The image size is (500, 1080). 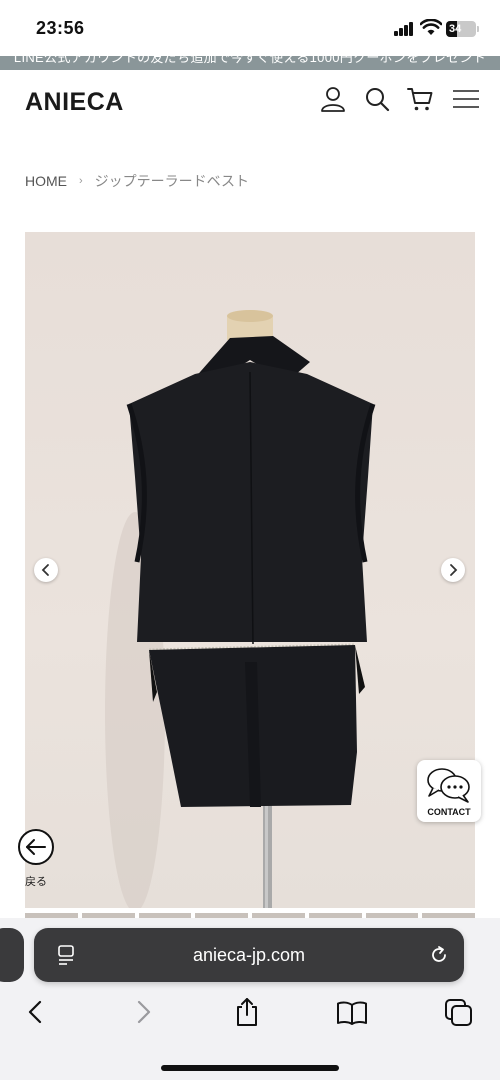 I want to click on wifi-icon, so click(x=431, y=27).